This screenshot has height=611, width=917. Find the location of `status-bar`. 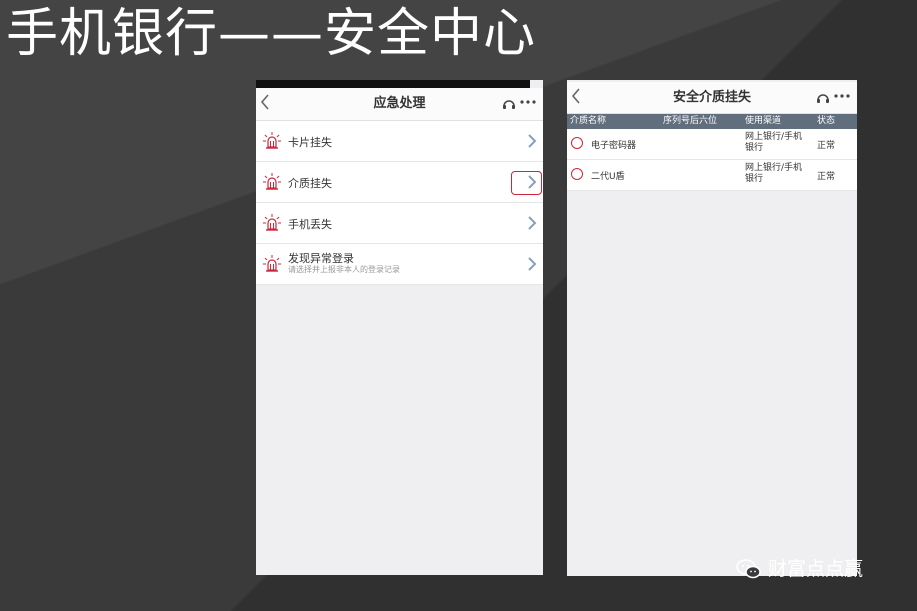

status-bar is located at coordinates (393, 84).